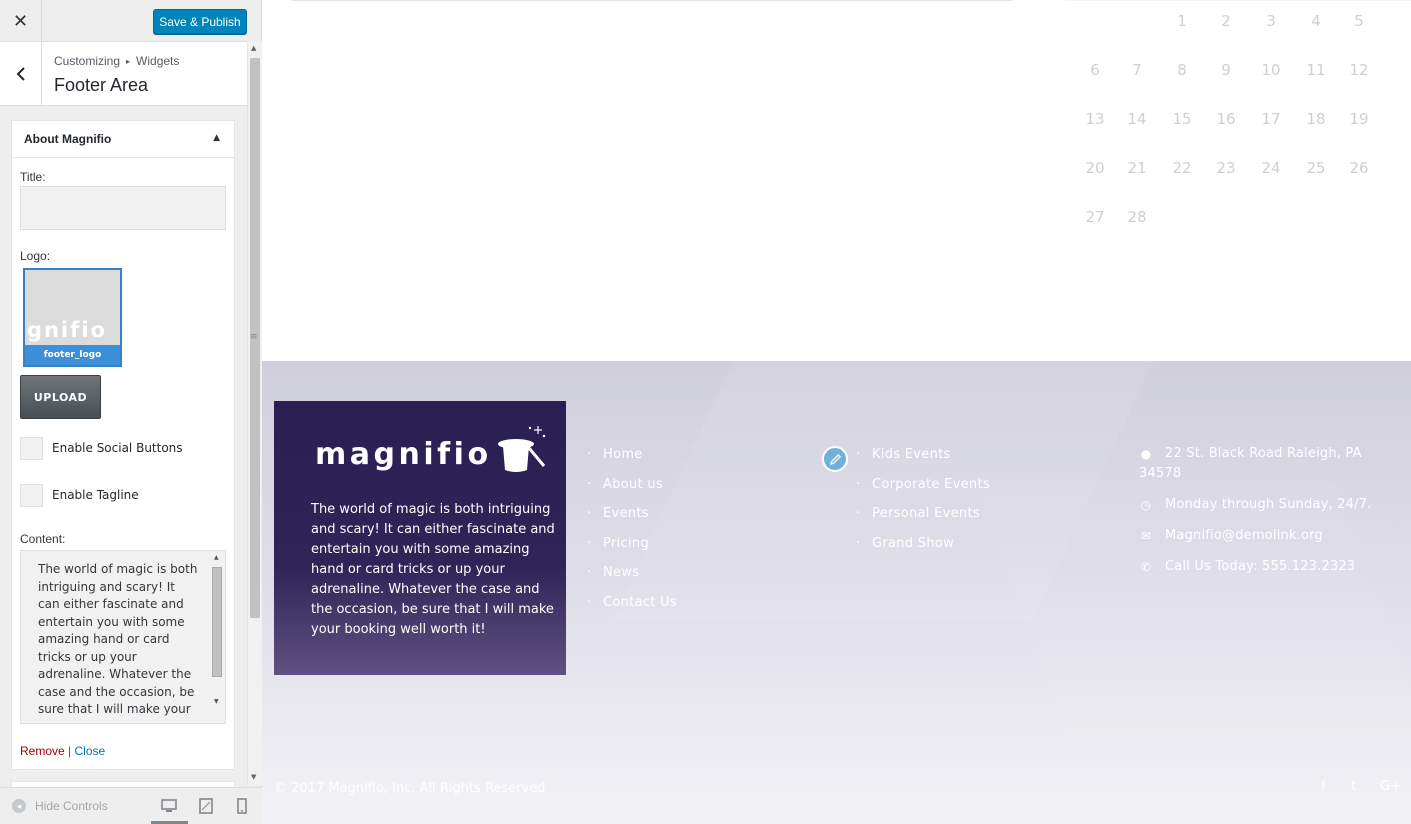 The image size is (1411, 824). Describe the element at coordinates (72, 307) in the screenshot. I see `logo-preview-image: gnifio` at that location.